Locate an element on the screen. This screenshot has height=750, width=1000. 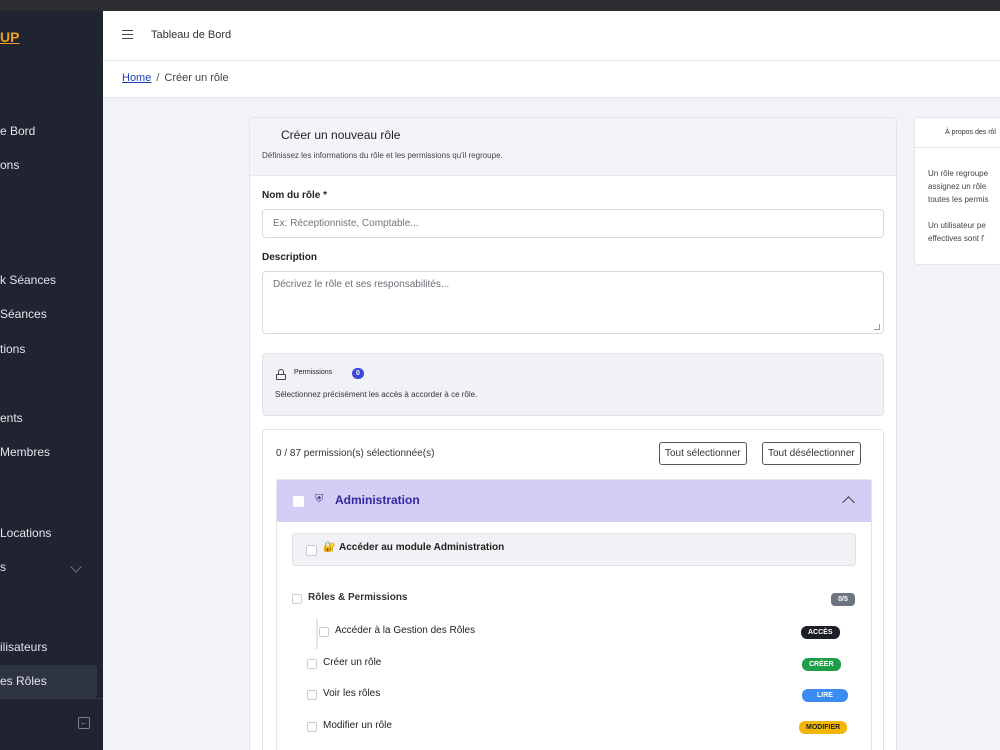
module-access-row: 🔐 Accéder au module Administration is located at coordinates (574, 549).